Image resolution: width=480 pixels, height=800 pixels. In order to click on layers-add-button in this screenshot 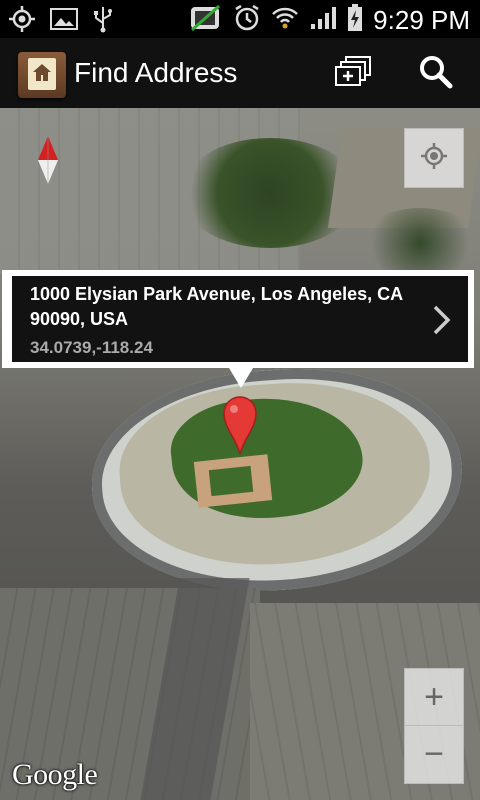, I will do `click(354, 74)`.